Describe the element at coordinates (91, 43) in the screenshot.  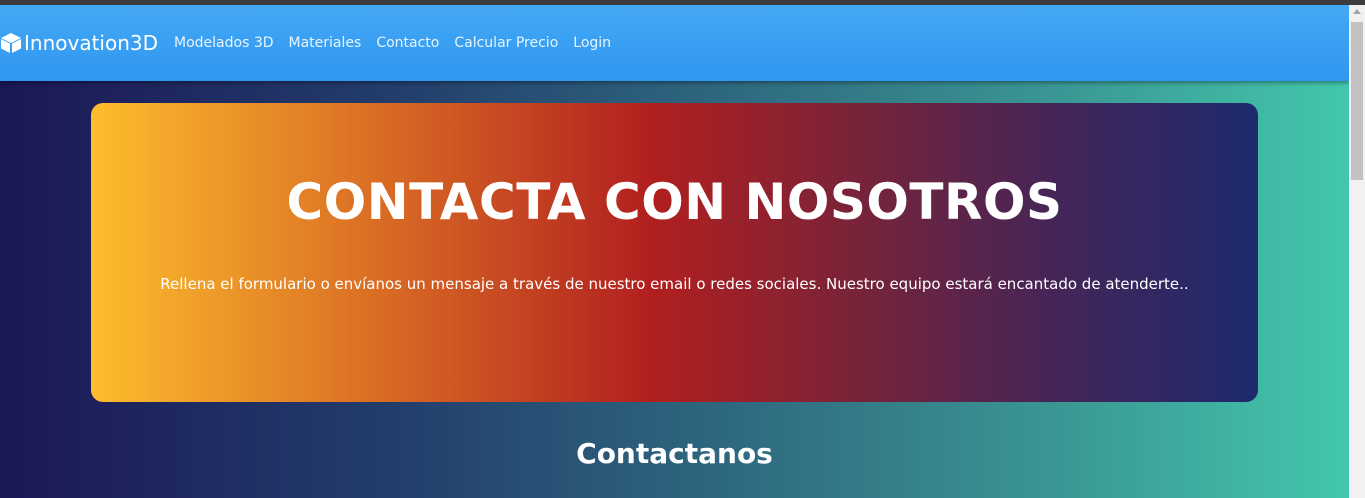
I see `brand-name: Innovation3D` at that location.